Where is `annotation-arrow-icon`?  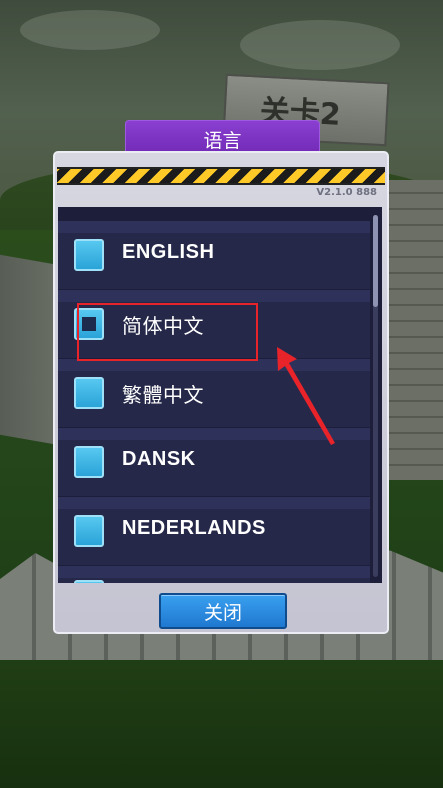
annotation-arrow-icon is located at coordinates (306, 396).